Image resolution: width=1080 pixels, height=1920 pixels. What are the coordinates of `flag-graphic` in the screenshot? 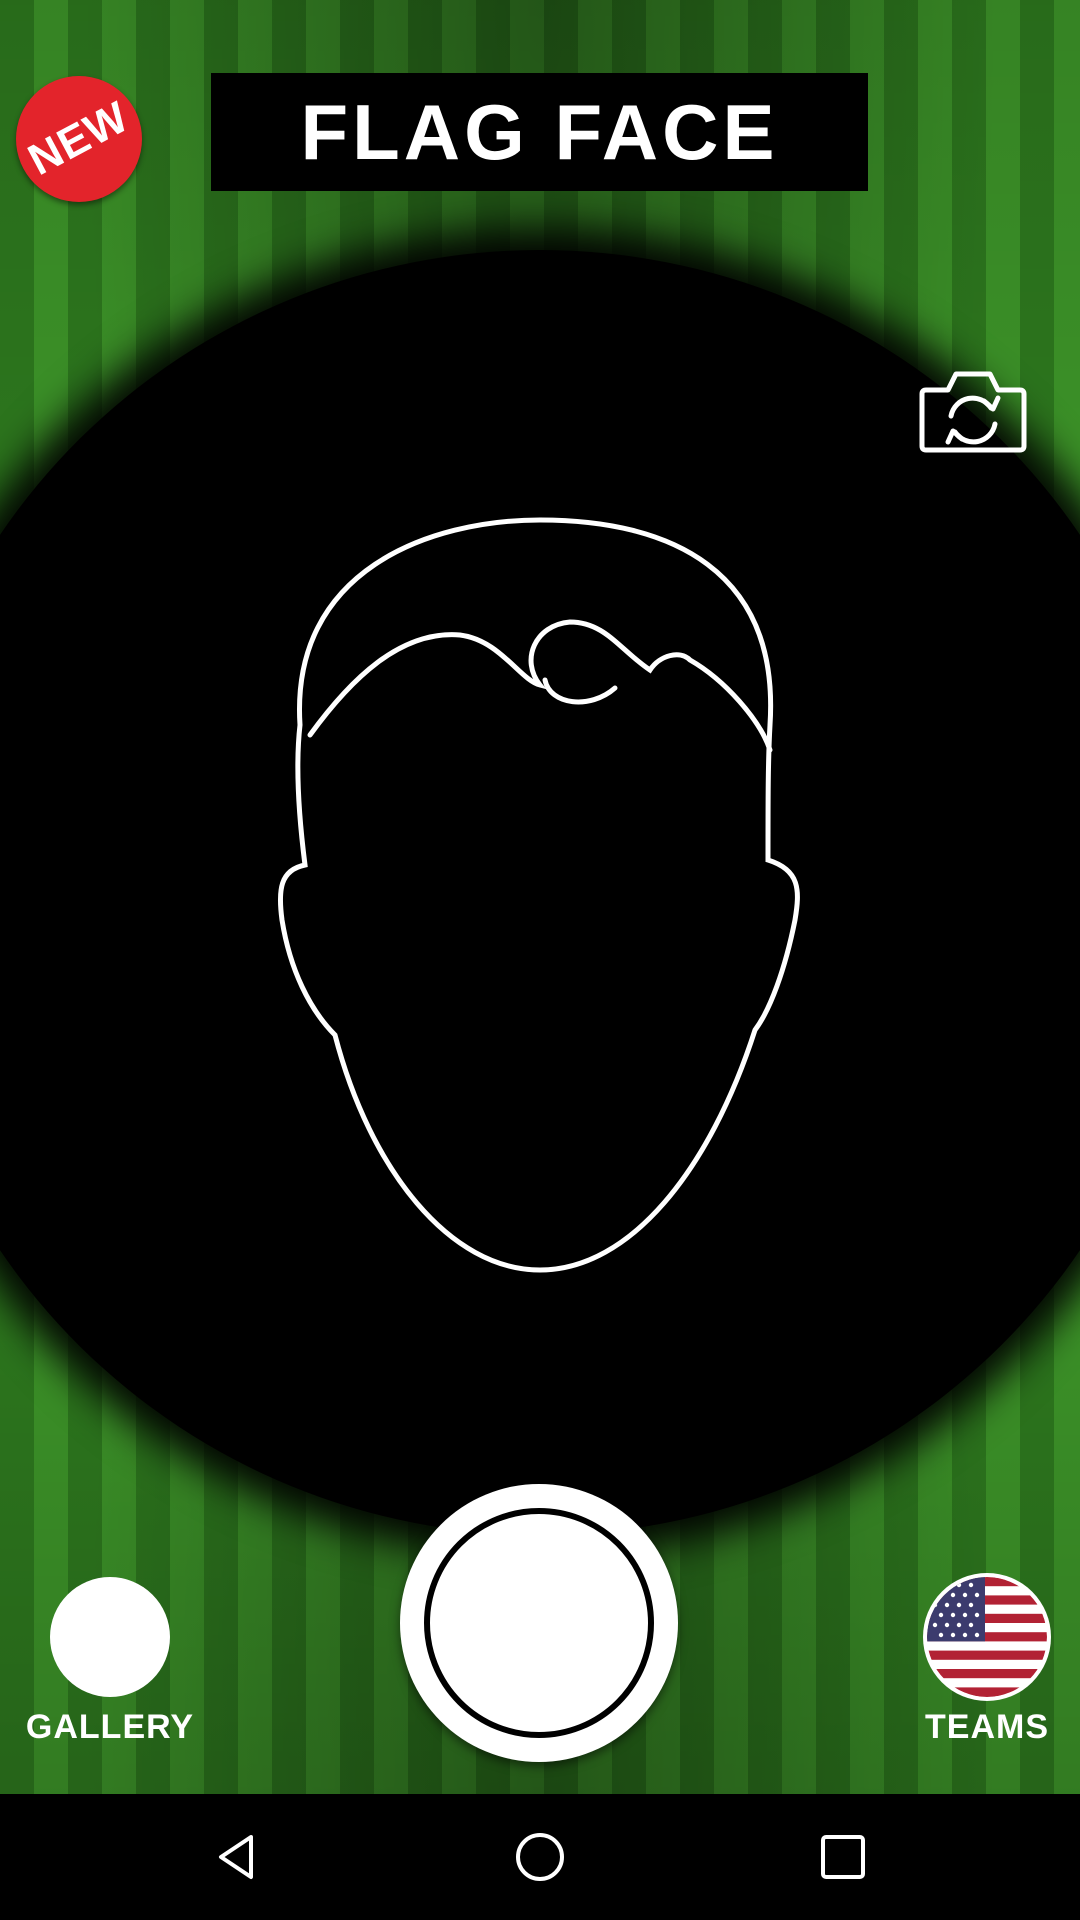 It's located at (987, 1637).